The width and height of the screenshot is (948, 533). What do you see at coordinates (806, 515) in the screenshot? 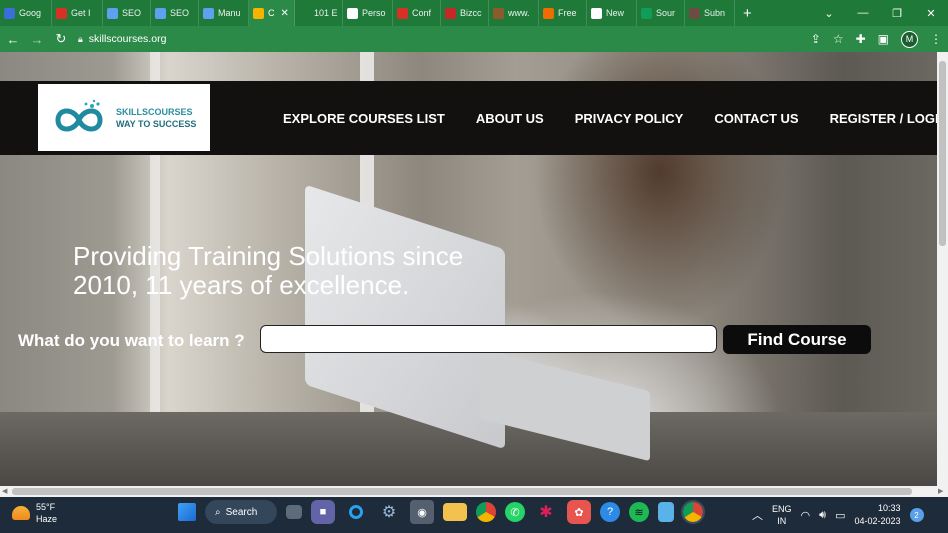
I see `wifi-icon: ◠` at bounding box center [806, 515].